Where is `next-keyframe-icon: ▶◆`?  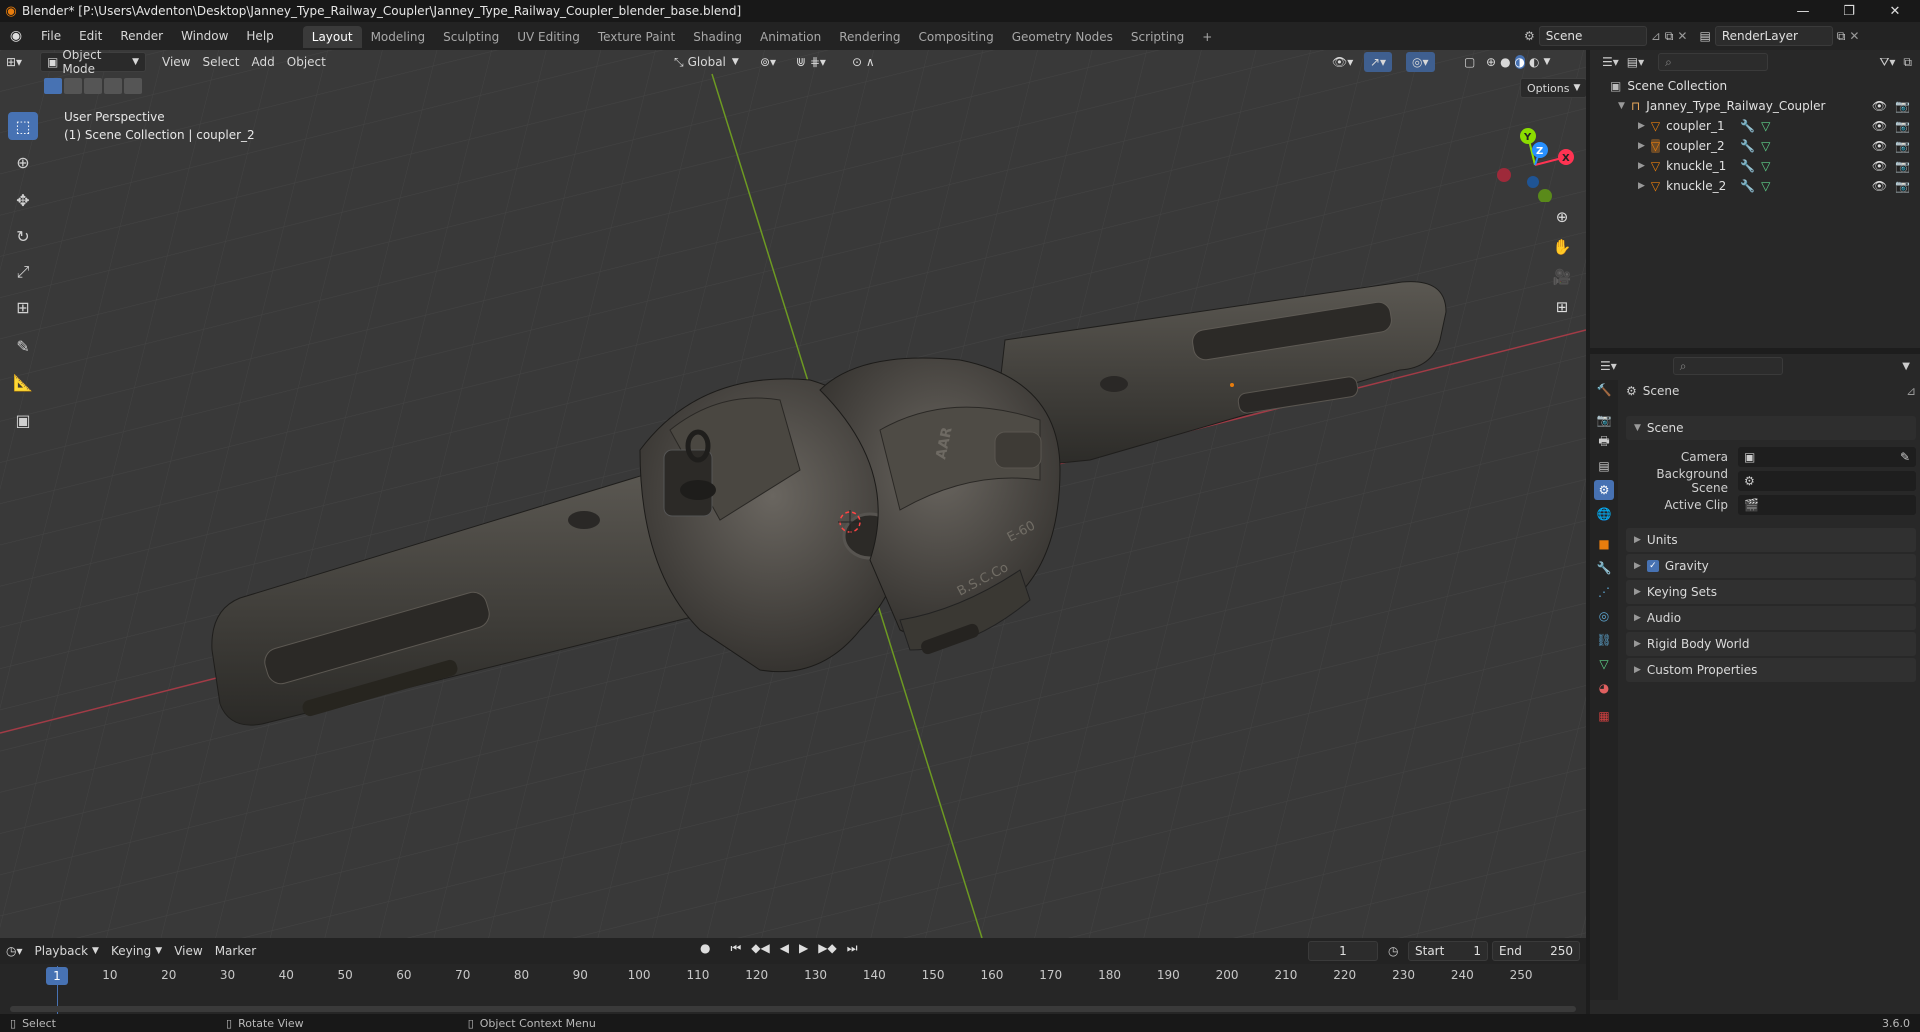
next-keyframe-icon: ▶◆ is located at coordinates (827, 948).